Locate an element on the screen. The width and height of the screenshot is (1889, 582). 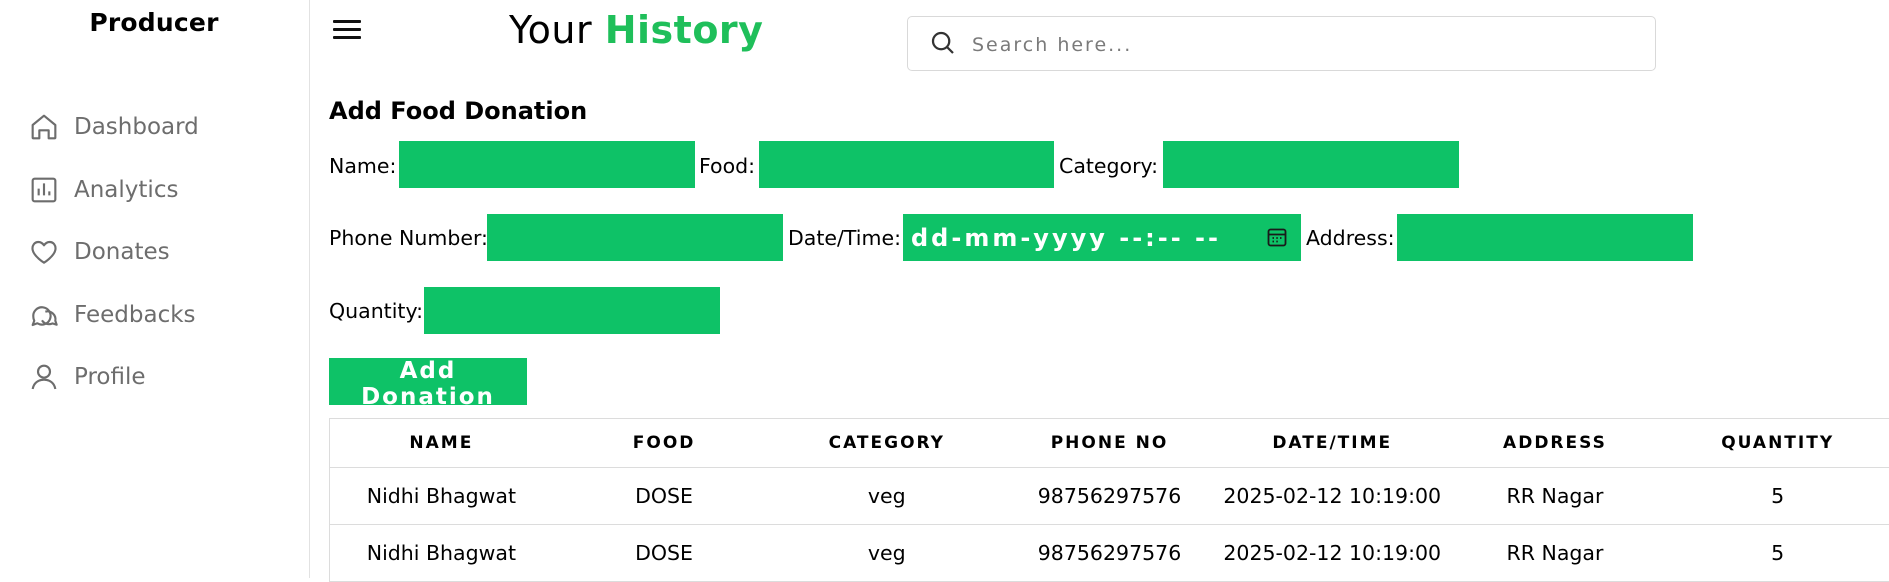
add-donation-button: Add Donation is located at coordinates (428, 384).